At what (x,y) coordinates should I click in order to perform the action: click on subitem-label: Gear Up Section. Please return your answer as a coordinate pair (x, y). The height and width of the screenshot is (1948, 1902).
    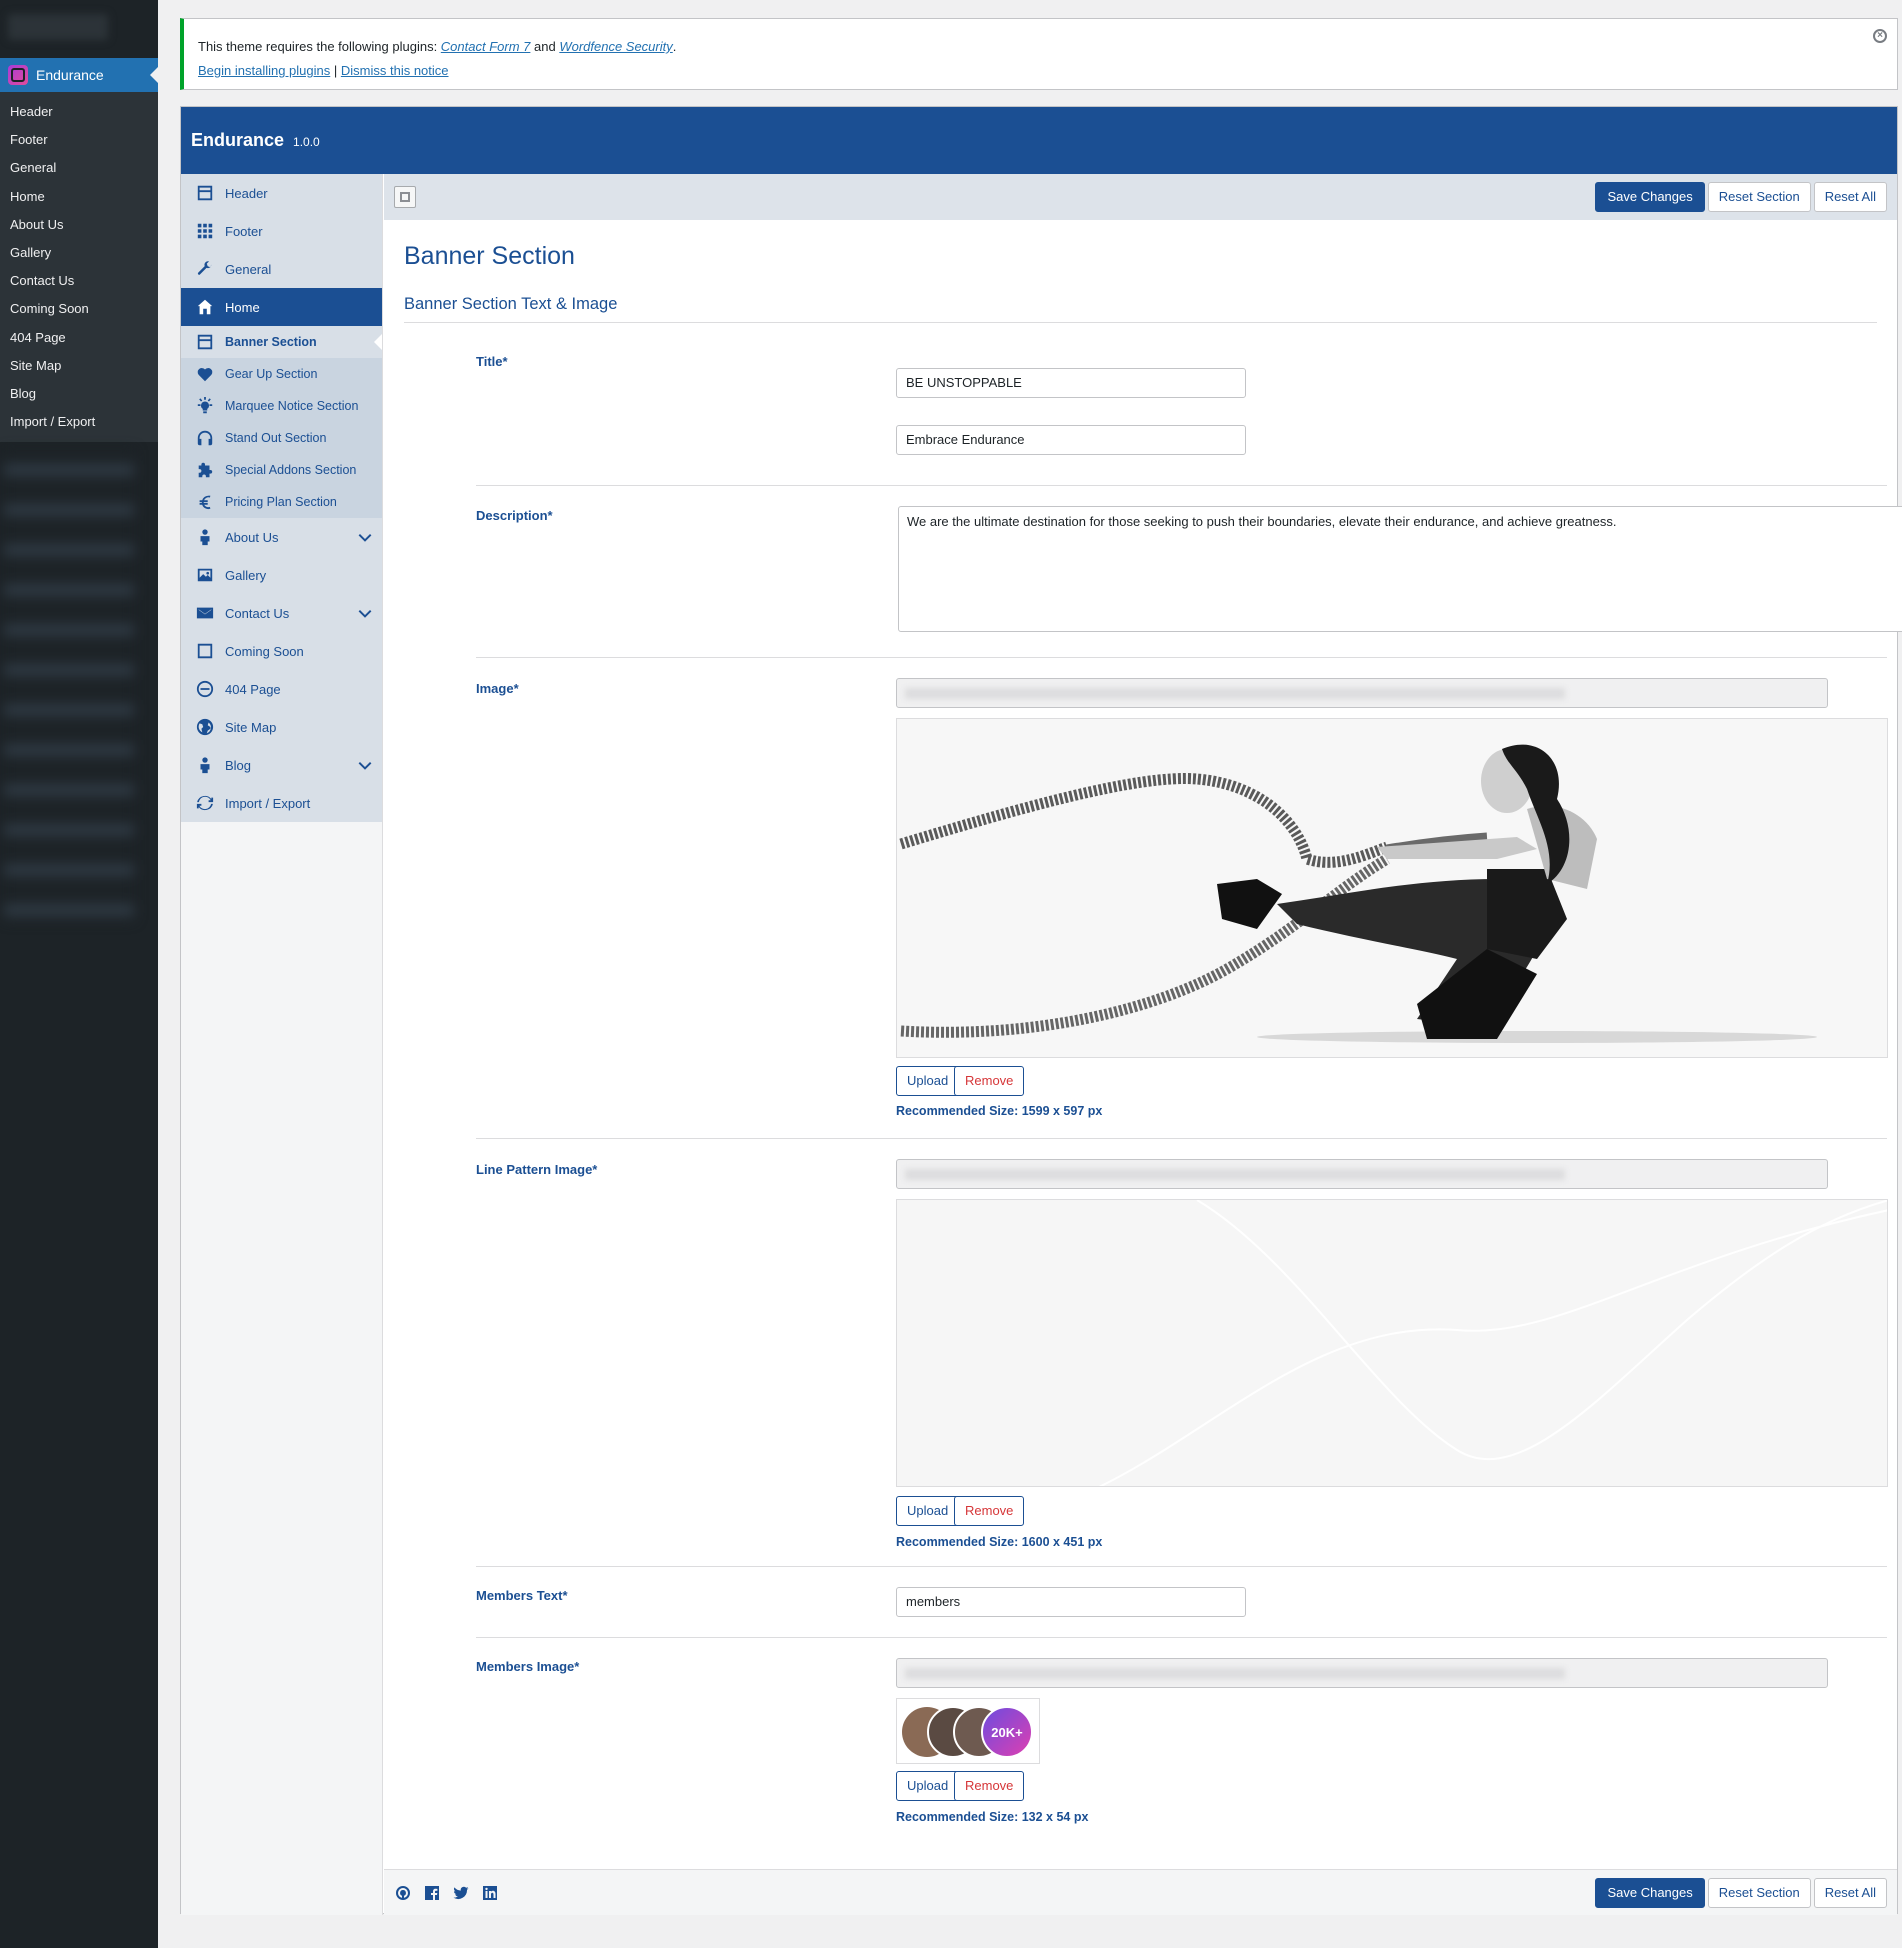
    Looking at the image, I should click on (271, 374).